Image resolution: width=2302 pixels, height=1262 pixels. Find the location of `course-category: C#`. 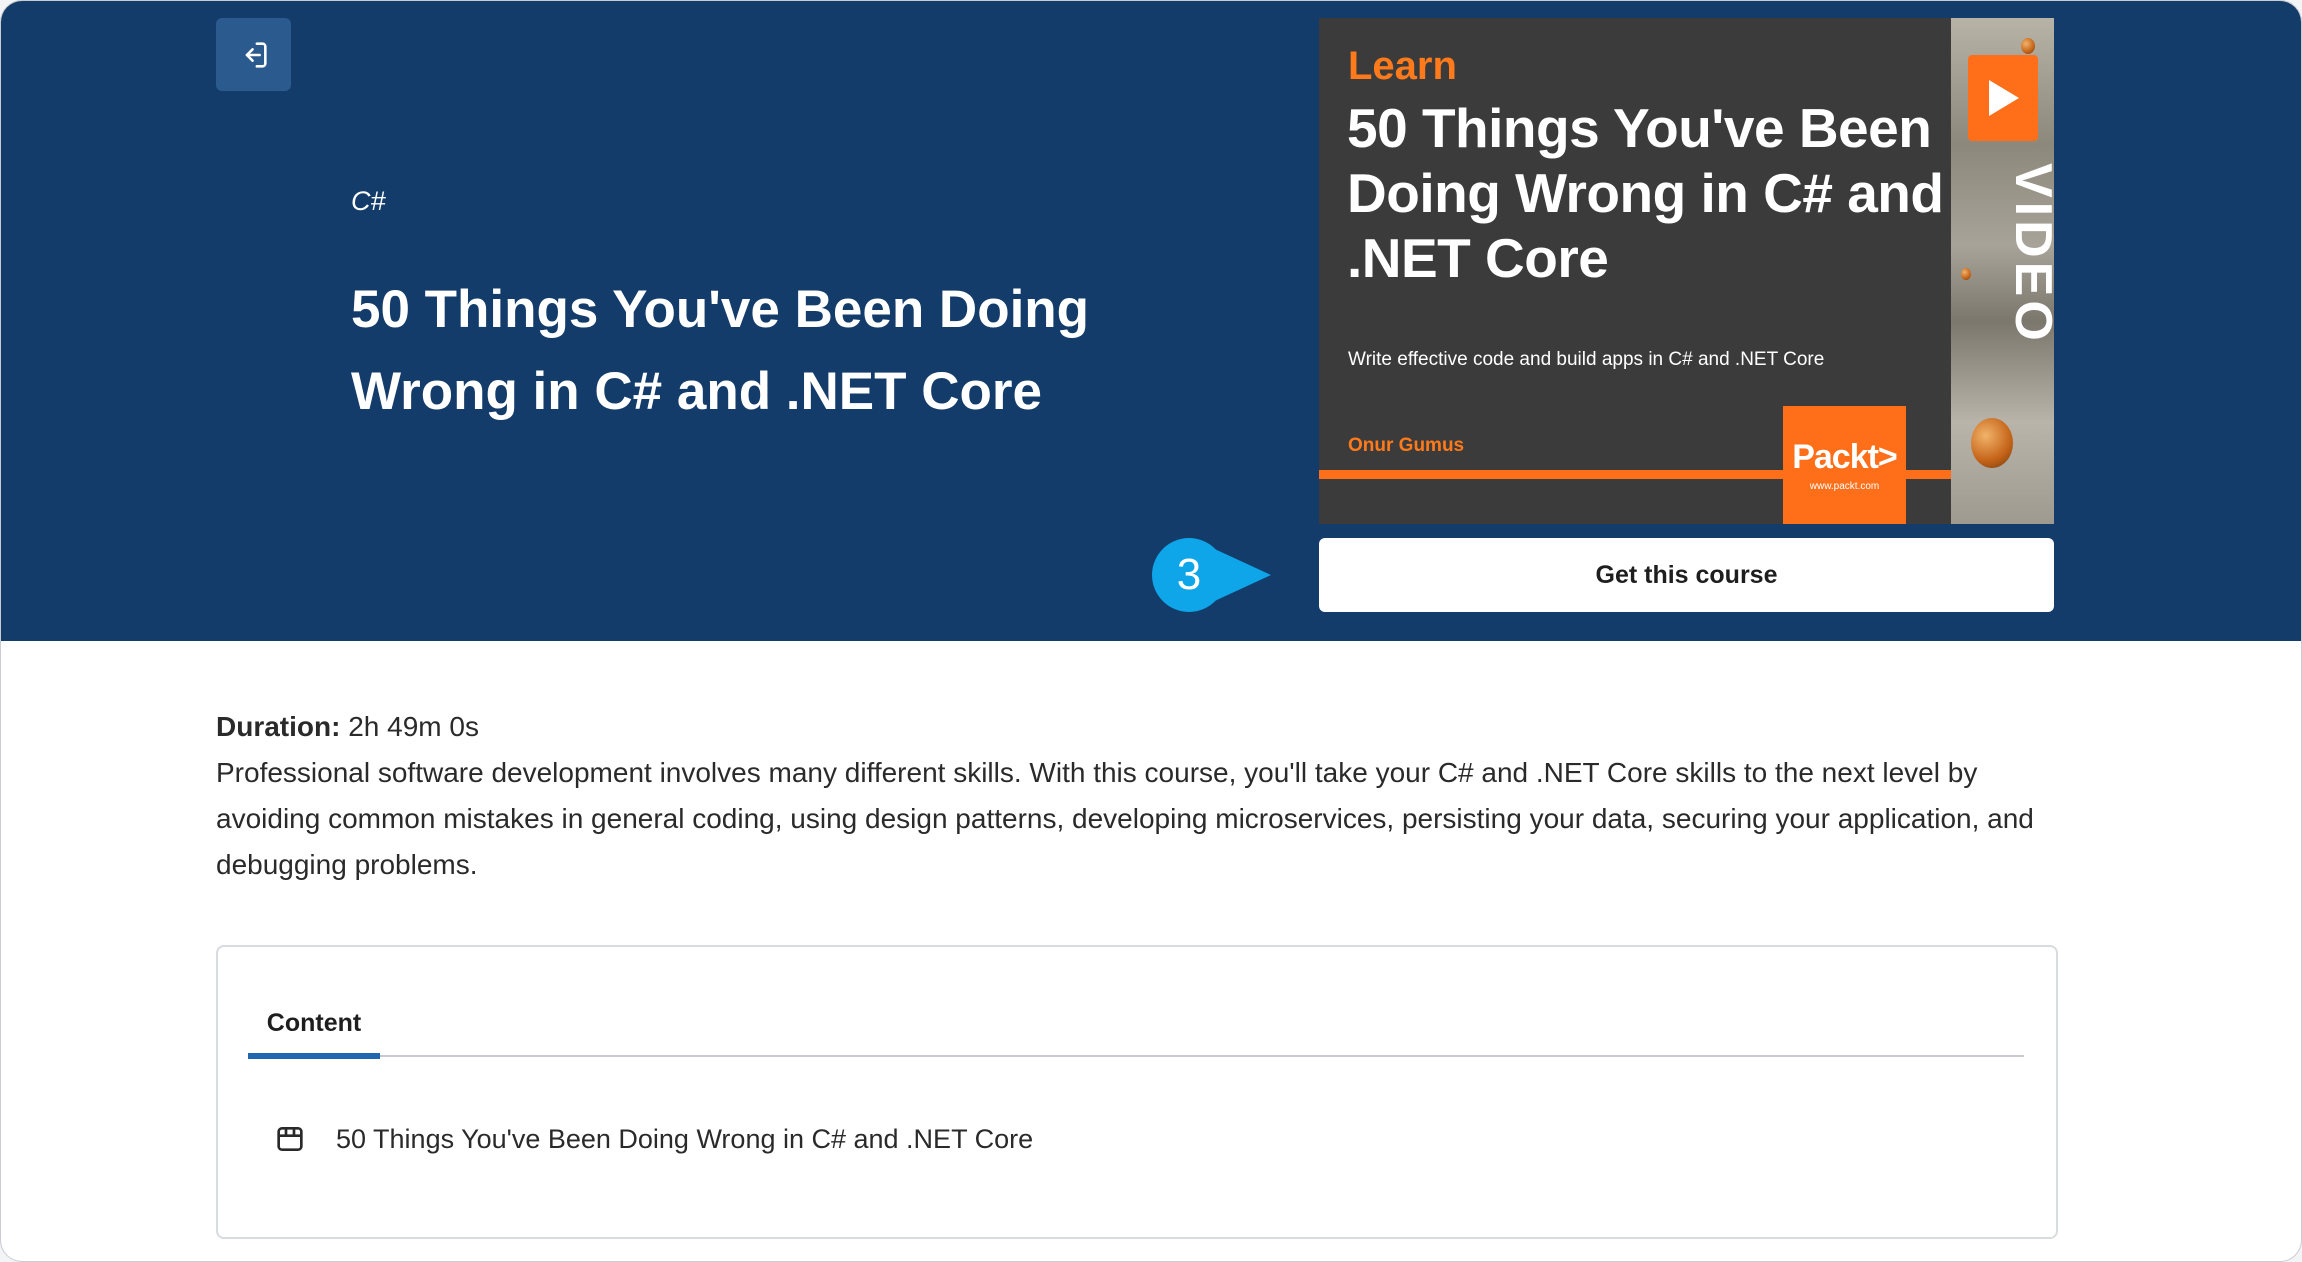

course-category: C# is located at coordinates (368, 201).